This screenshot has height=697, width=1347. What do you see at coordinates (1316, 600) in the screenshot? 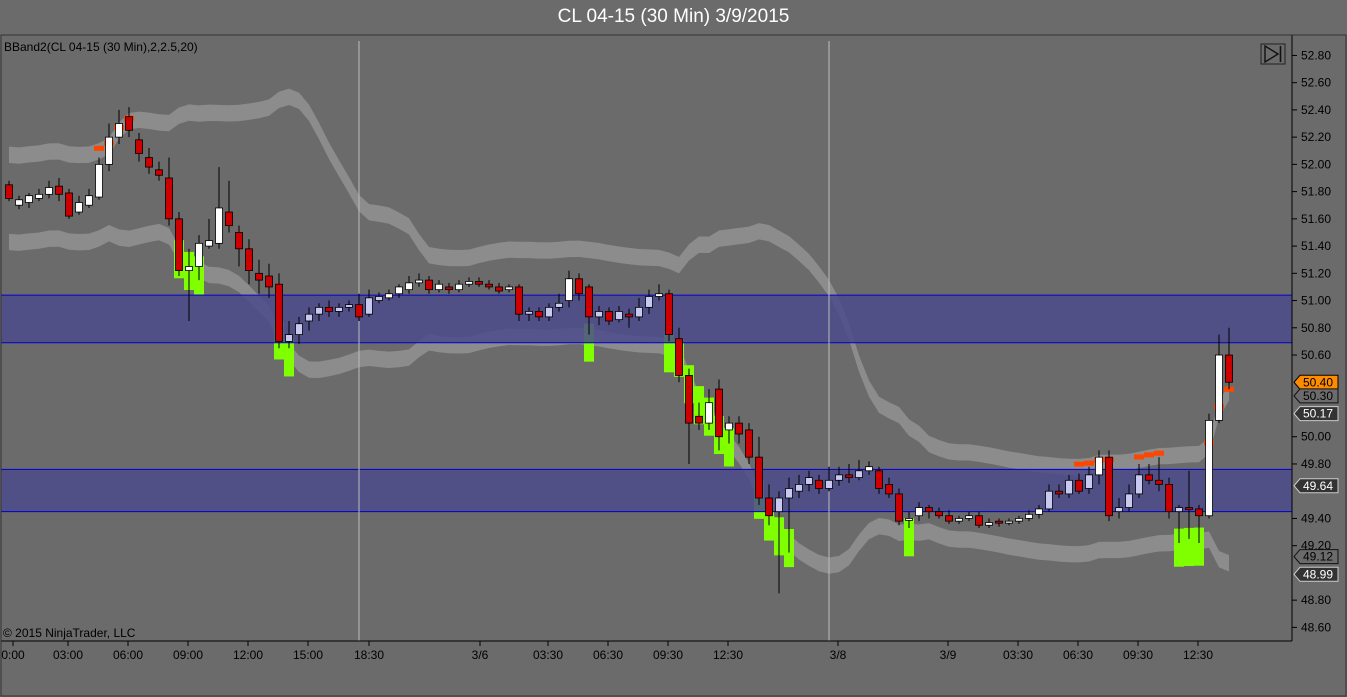
I see `y-tick-label: 48.80` at bounding box center [1316, 600].